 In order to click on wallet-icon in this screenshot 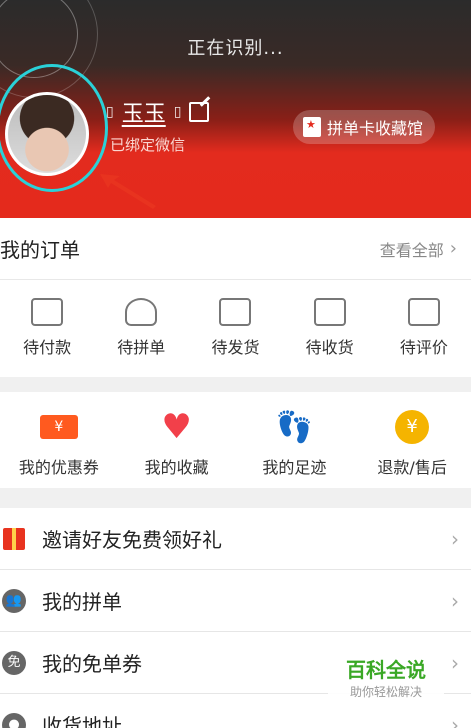, I will do `click(47, 312)`.